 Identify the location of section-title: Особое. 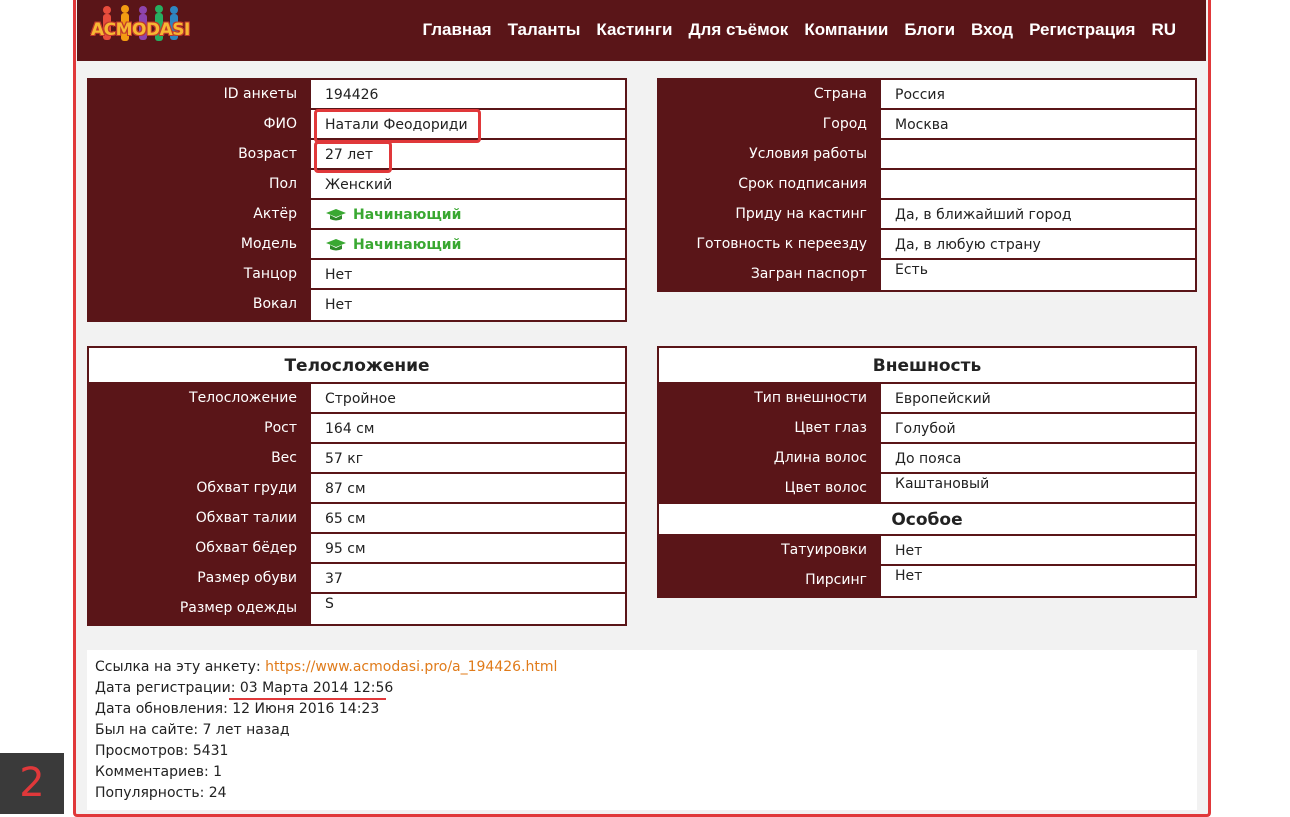
(927, 520).